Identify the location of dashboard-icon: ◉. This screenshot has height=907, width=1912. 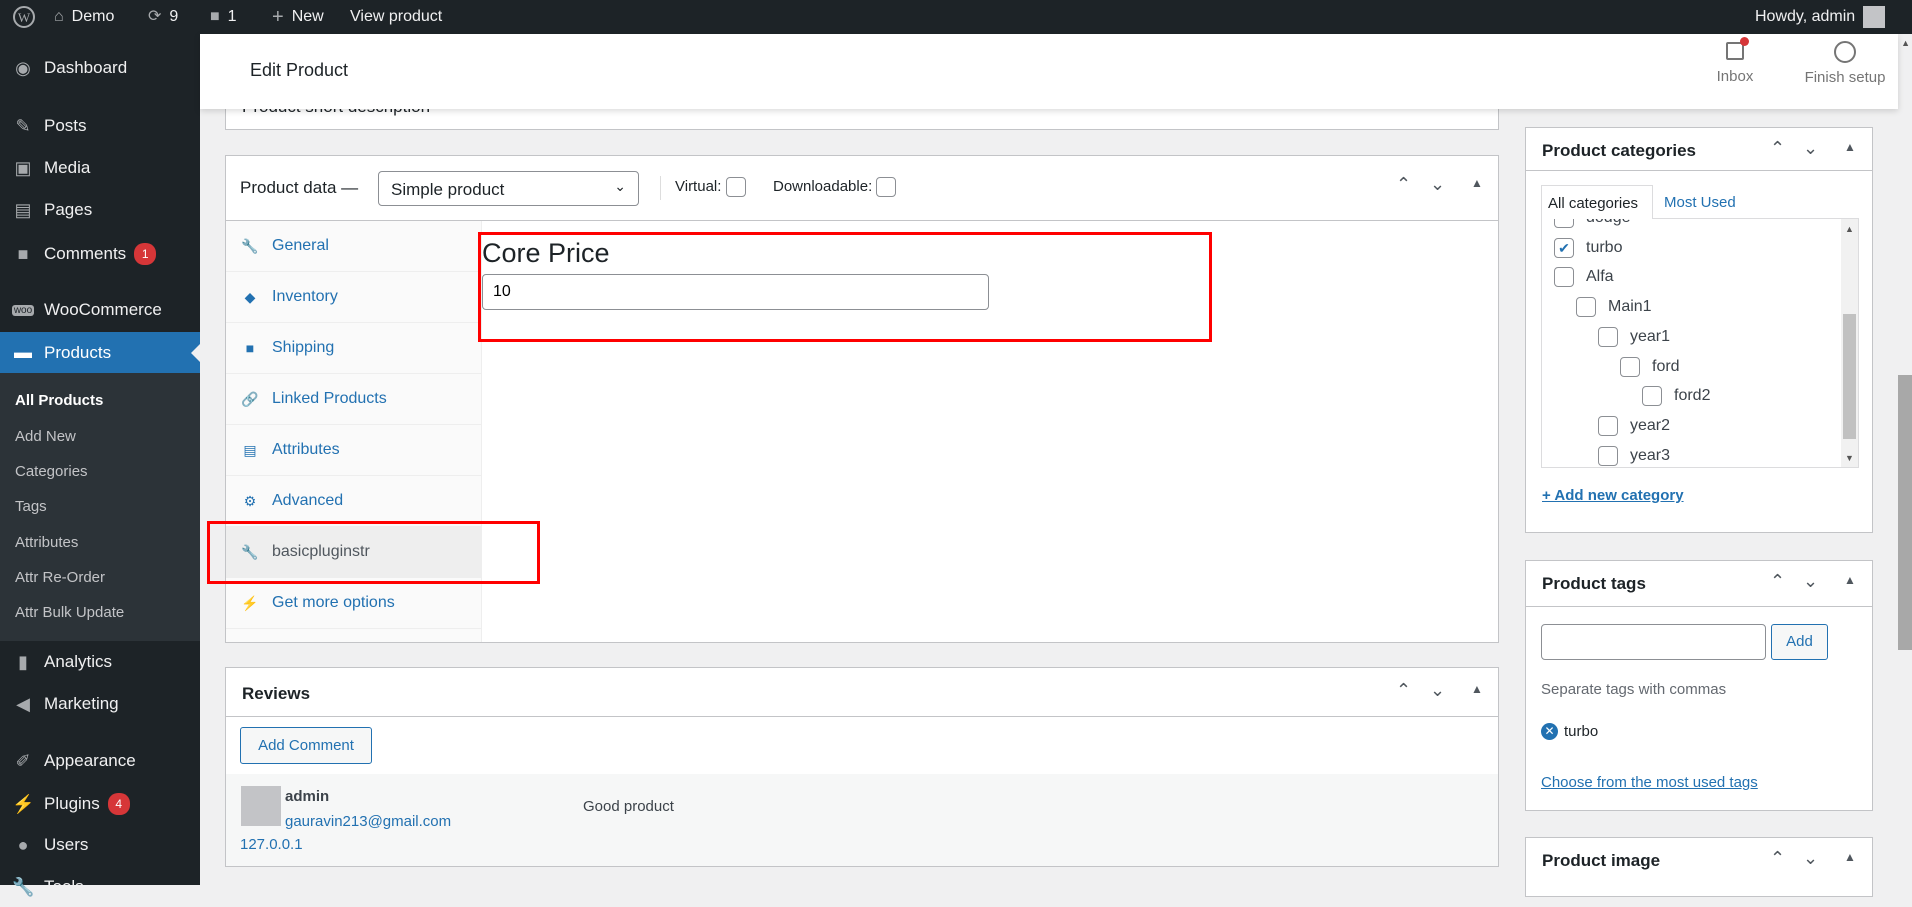
(23, 67).